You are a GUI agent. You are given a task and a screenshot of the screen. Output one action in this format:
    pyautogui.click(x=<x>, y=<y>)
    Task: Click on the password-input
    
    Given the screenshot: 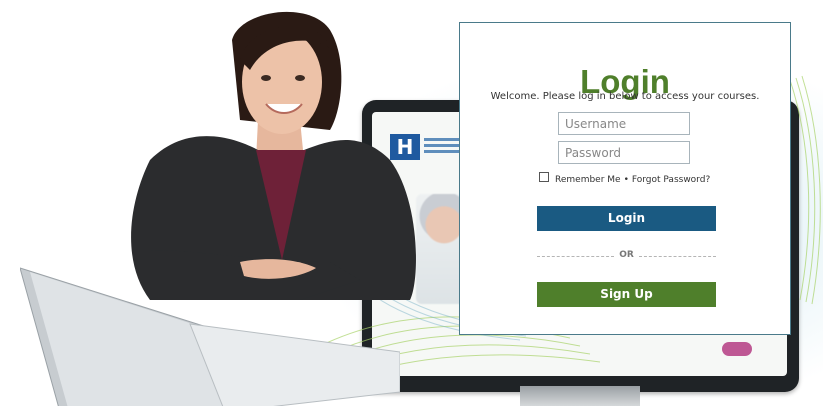 What is the action you would take?
    pyautogui.click(x=624, y=152)
    